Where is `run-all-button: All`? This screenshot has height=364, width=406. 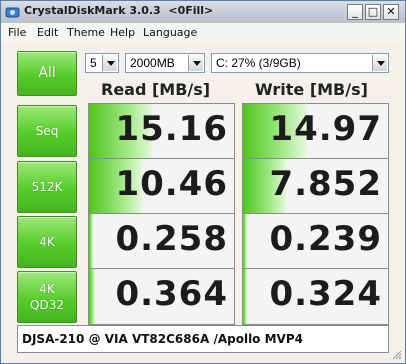
run-all-button: All is located at coordinates (47, 73).